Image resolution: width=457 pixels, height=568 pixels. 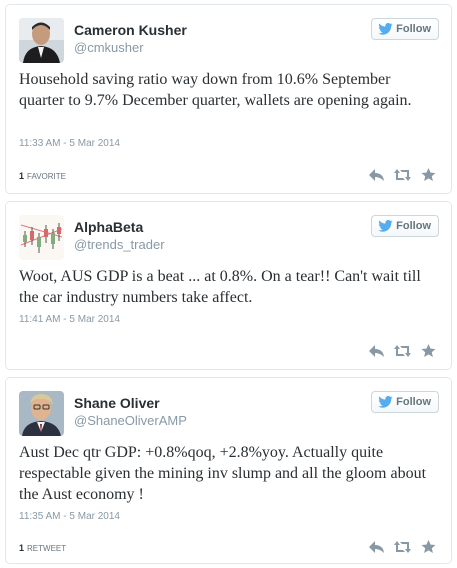 I want to click on favorite-stat: 1 FAVORITE, so click(x=42, y=176).